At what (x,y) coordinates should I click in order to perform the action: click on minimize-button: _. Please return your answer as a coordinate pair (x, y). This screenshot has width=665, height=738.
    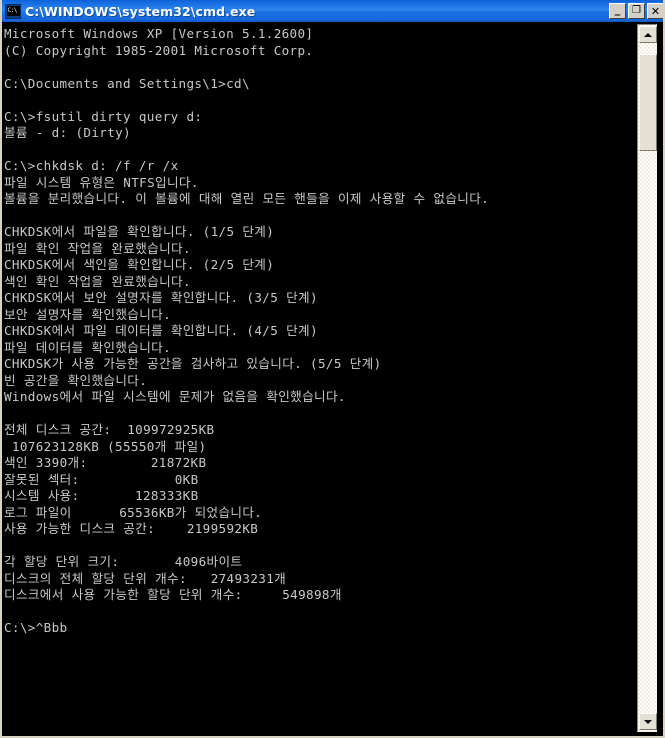
    Looking at the image, I should click on (617, 11).